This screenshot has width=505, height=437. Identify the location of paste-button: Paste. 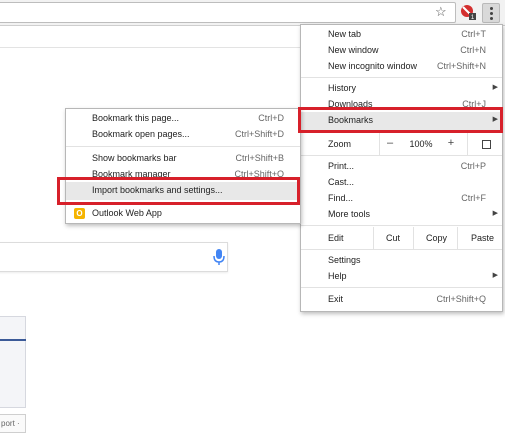
(482, 238).